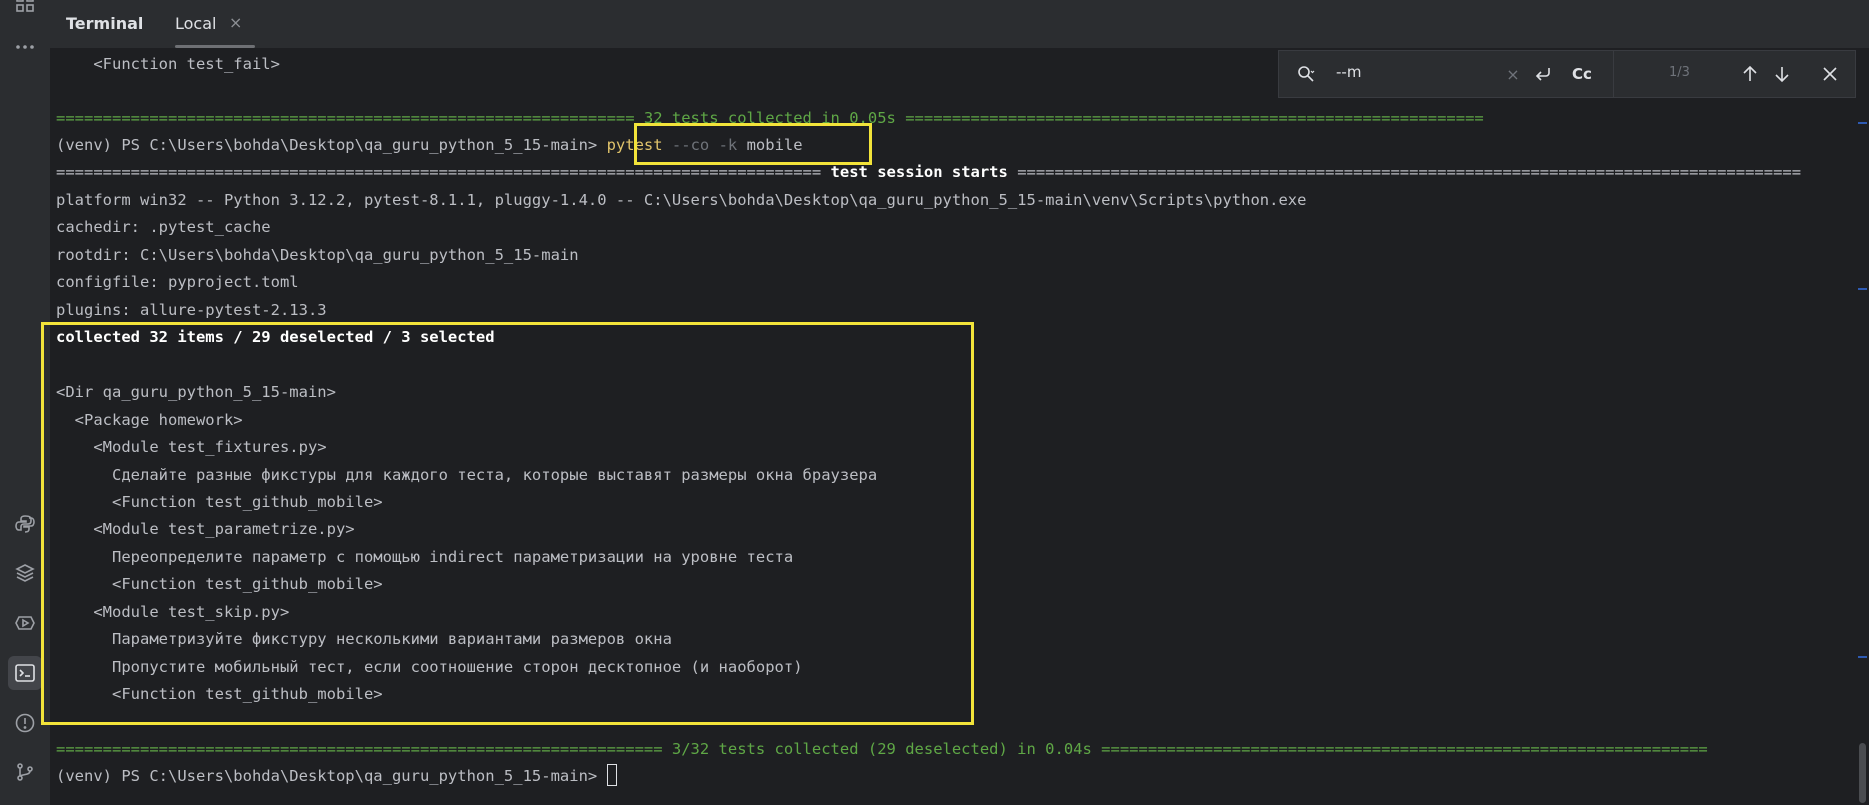 This screenshot has height=805, width=1869. What do you see at coordinates (1782, 74) in the screenshot?
I see `arrow-down-icon` at bounding box center [1782, 74].